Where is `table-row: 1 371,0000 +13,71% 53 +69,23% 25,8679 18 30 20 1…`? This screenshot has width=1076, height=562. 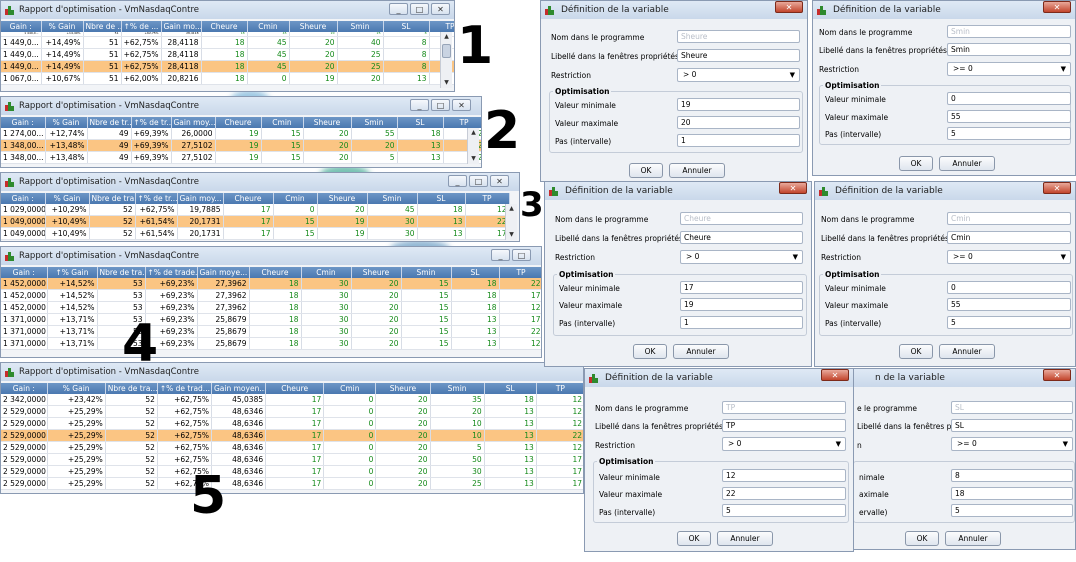
table-row: 1 371,0000 +13,71% 53 +69,23% 25,8679 18 30 20 1… is located at coordinates (271, 319).